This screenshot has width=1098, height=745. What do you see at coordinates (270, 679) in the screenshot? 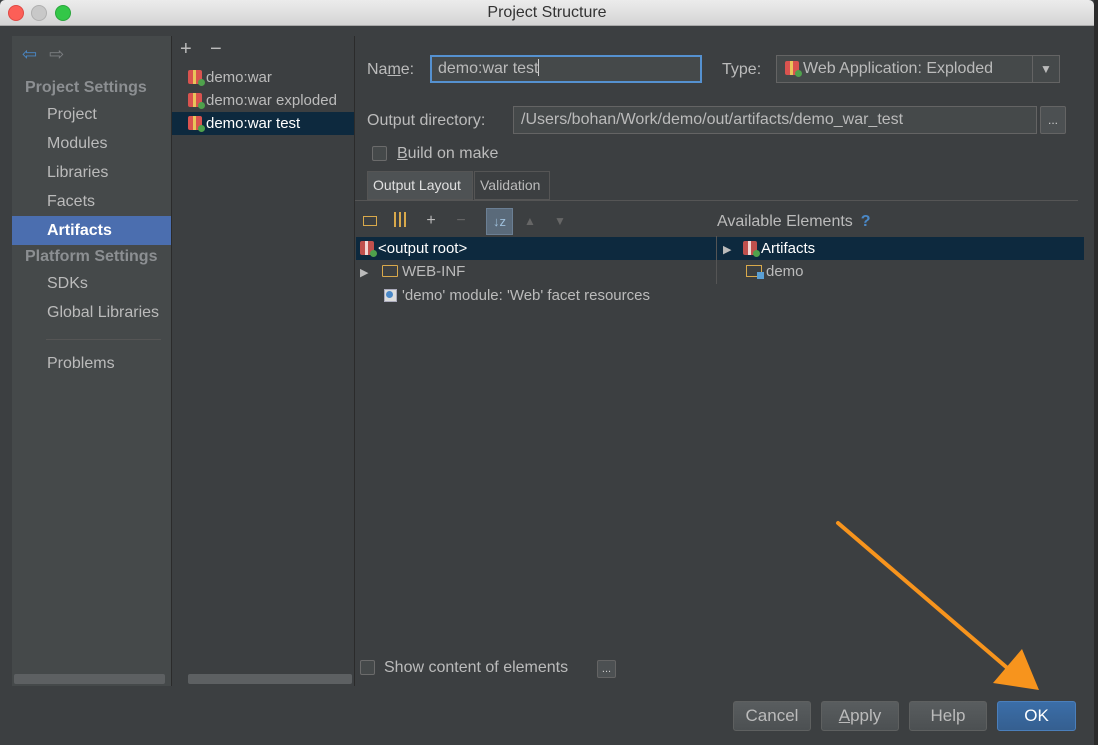
I see `artifact-list-scrollbar` at bounding box center [270, 679].